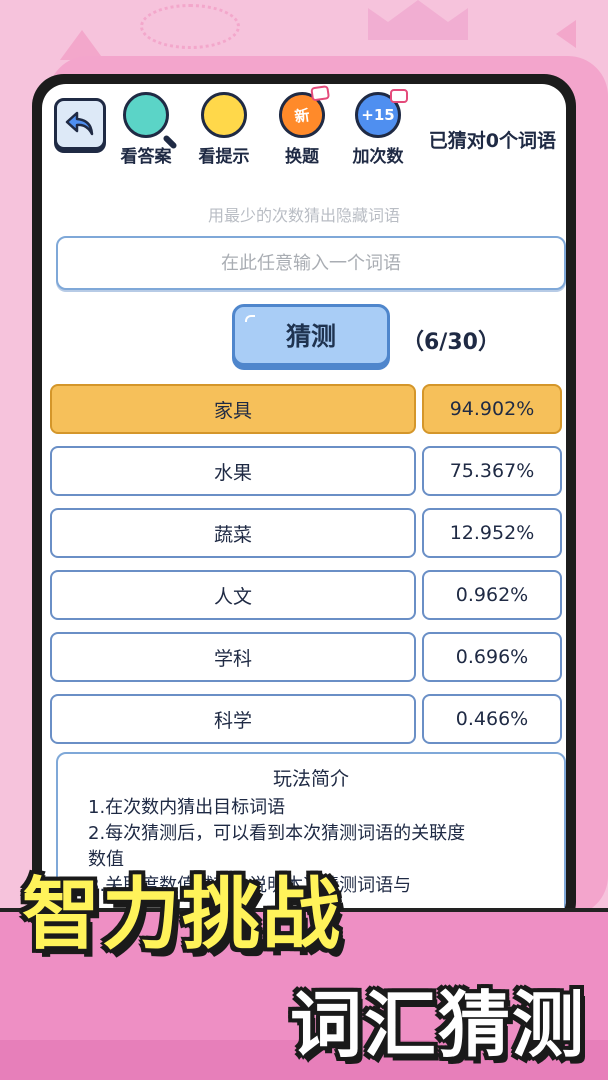  What do you see at coordinates (233, 533) in the screenshot?
I see `result-word: 蔬菜` at bounding box center [233, 533].